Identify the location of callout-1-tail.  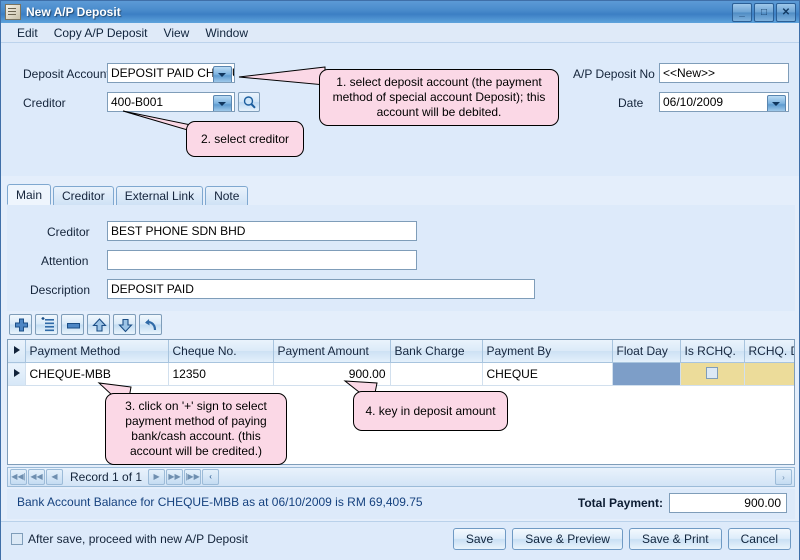
(282, 76).